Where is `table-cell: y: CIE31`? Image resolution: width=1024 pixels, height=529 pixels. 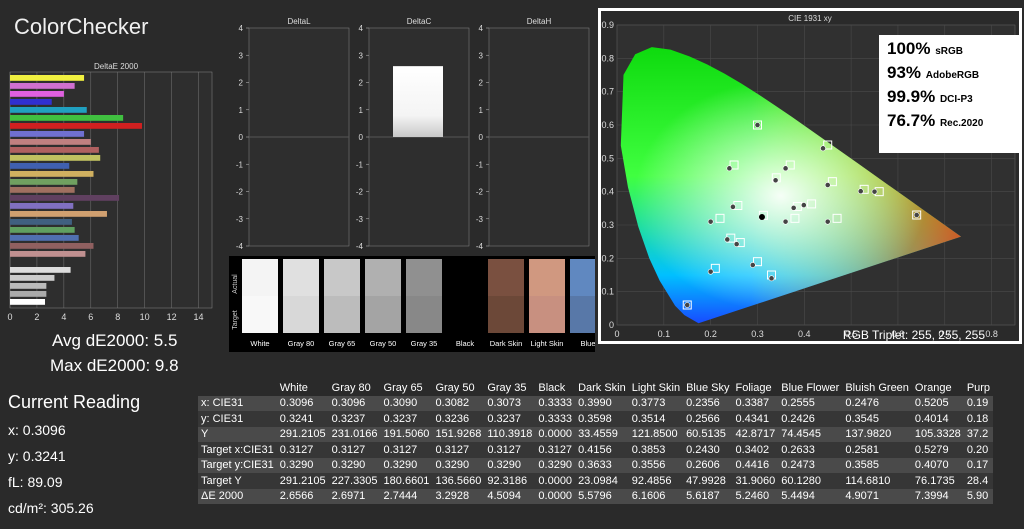
table-cell: y: CIE31 is located at coordinates (237, 419).